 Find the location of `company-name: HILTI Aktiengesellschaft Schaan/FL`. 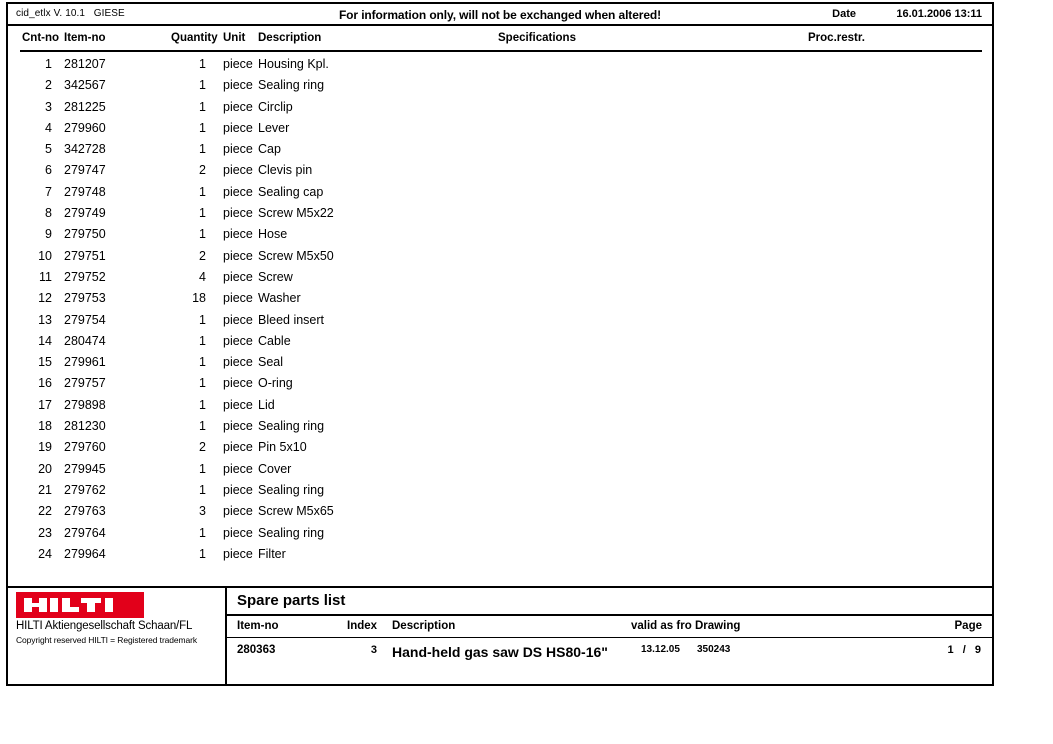

company-name: HILTI Aktiengesellschaft Schaan/FL is located at coordinates (104, 626).